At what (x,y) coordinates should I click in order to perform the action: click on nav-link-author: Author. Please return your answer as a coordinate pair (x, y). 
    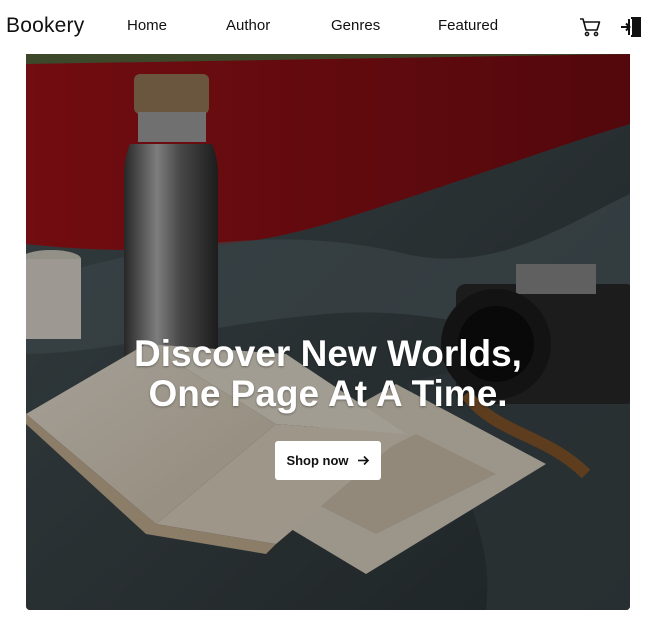
    Looking at the image, I should click on (248, 25).